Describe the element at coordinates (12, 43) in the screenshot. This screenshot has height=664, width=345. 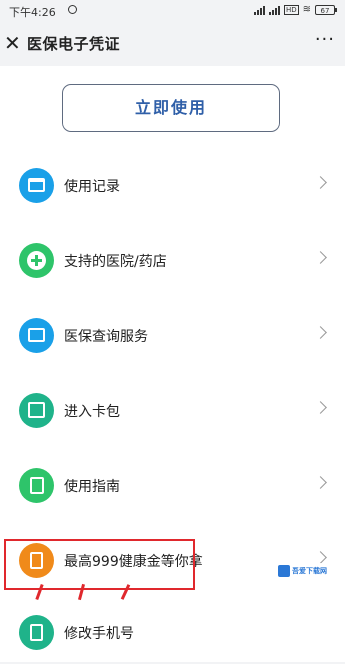
I see `close-icon: ✕` at that location.